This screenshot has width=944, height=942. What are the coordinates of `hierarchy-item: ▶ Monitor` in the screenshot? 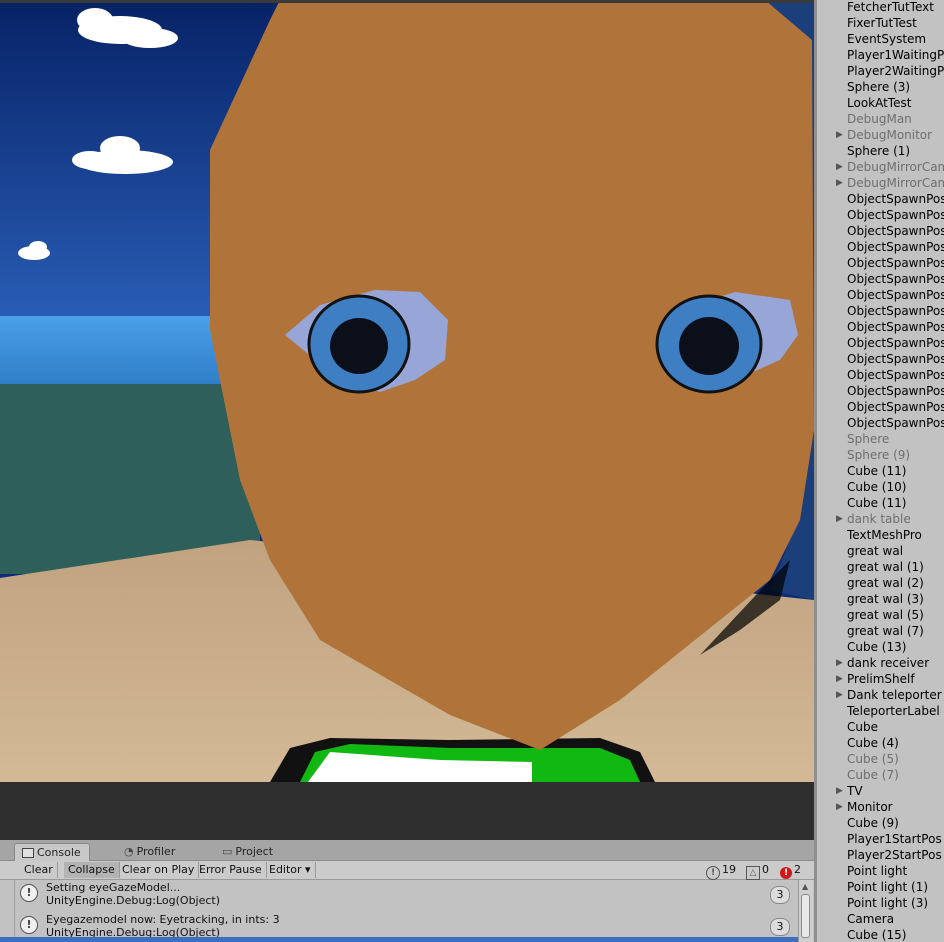 It's located at (880, 807).